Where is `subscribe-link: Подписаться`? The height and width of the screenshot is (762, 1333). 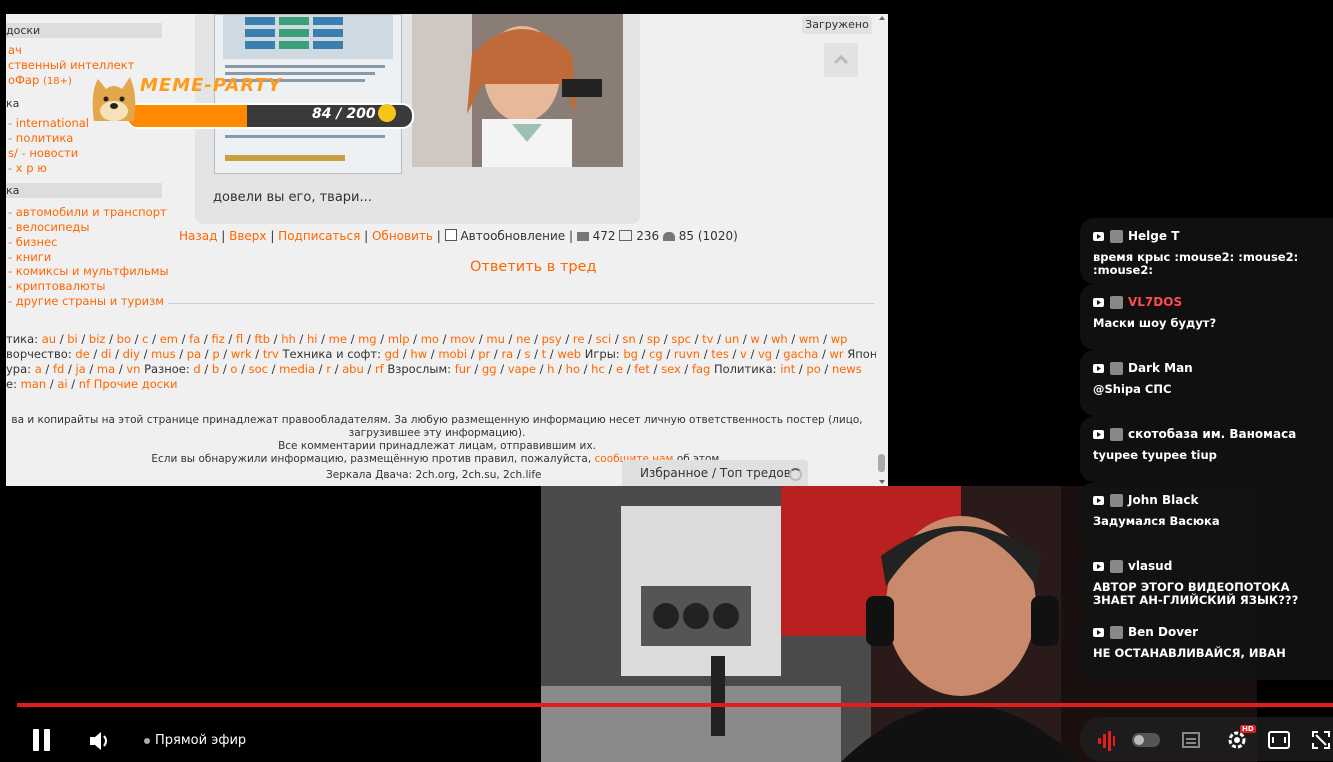 subscribe-link: Подписаться is located at coordinates (319, 236).